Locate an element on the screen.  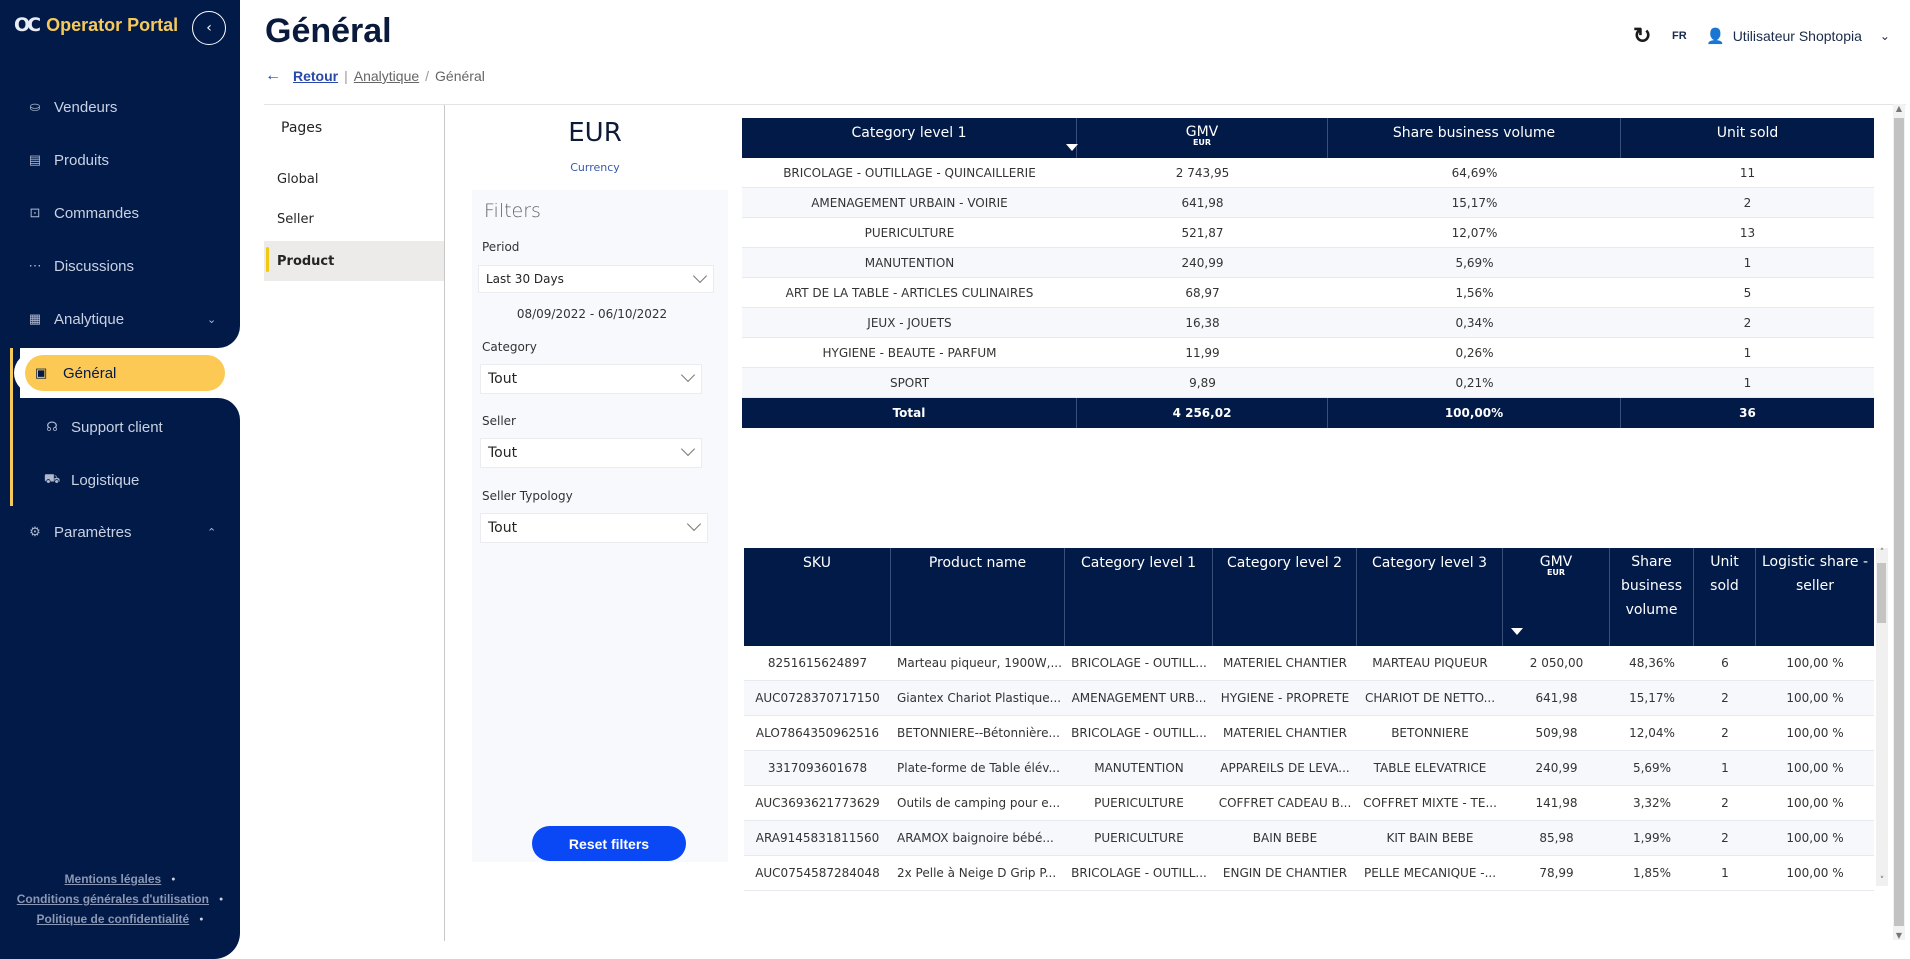
header-sublabel: EUR is located at coordinates (1202, 142).